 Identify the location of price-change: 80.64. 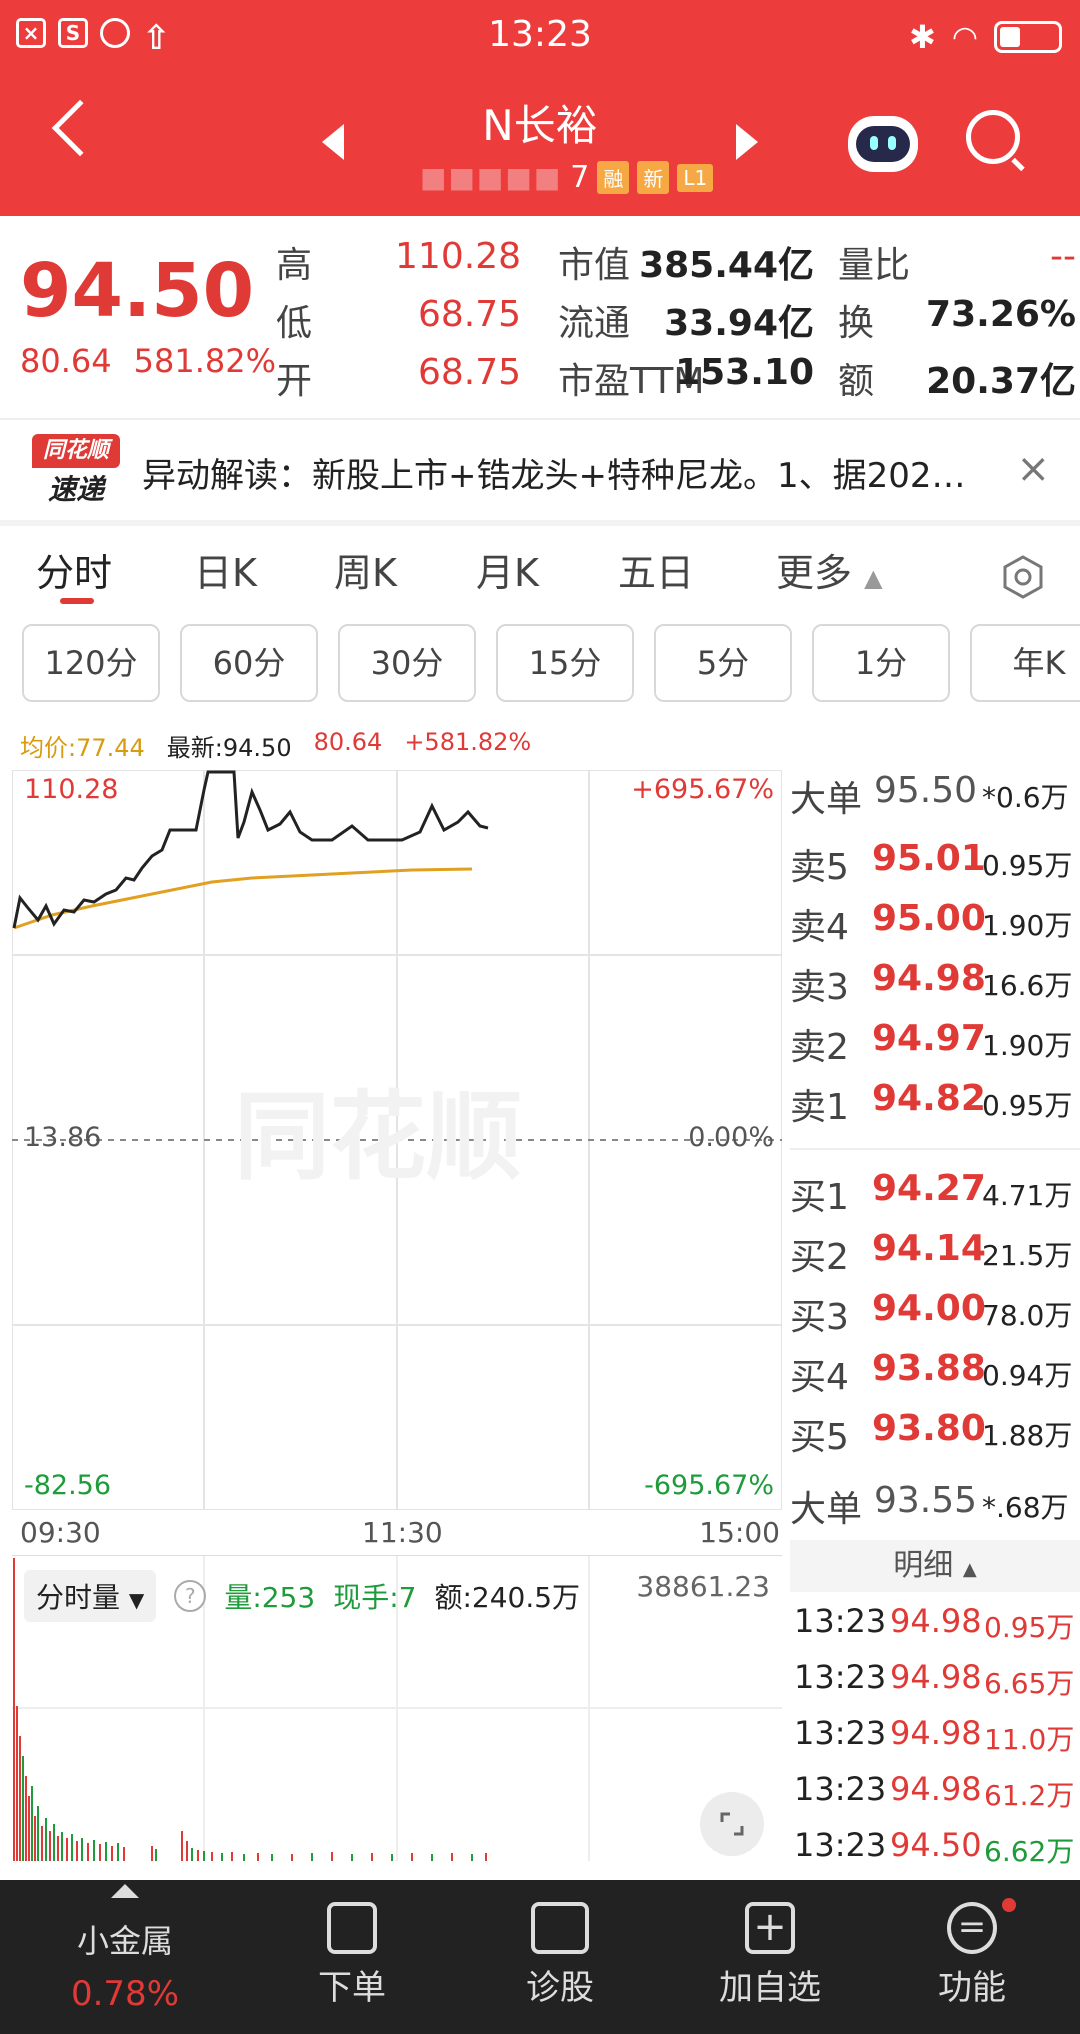
(66, 361).